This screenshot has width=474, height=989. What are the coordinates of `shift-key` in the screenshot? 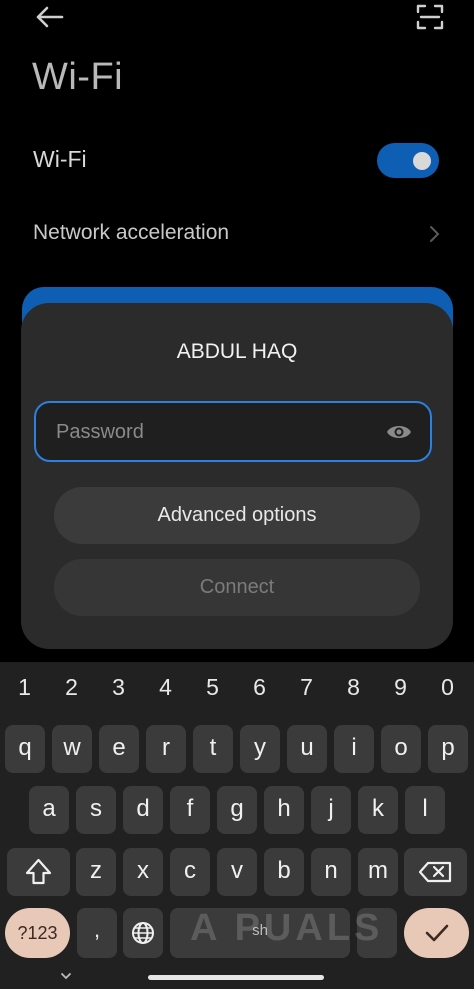 It's located at (38, 872).